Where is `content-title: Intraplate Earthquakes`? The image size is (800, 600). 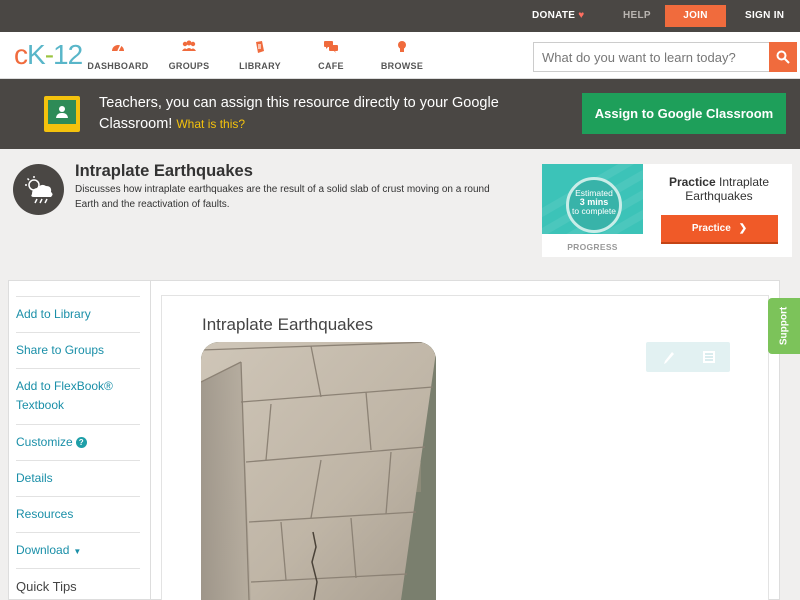 content-title: Intraplate Earthquakes is located at coordinates (288, 324).